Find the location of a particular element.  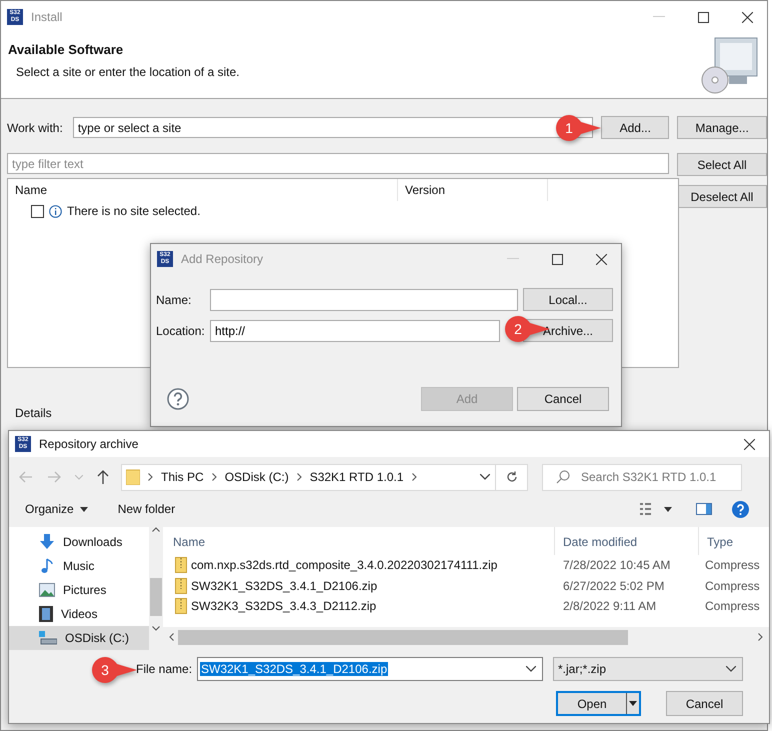

work-with-label: Work with: is located at coordinates (35, 127).